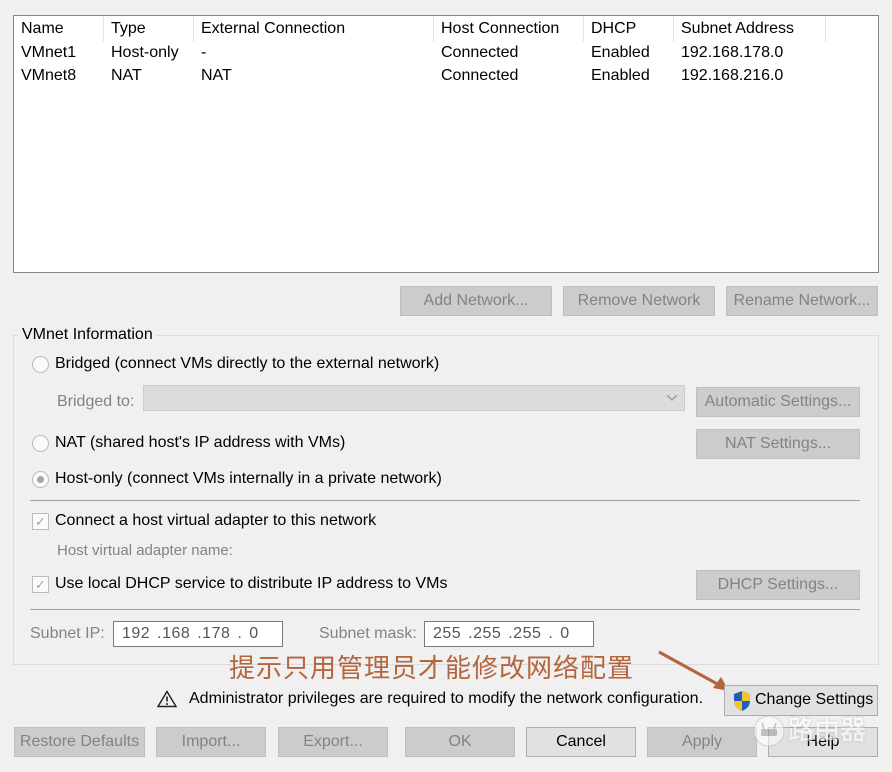  What do you see at coordinates (40, 364) in the screenshot?
I see `bridged-radio` at bounding box center [40, 364].